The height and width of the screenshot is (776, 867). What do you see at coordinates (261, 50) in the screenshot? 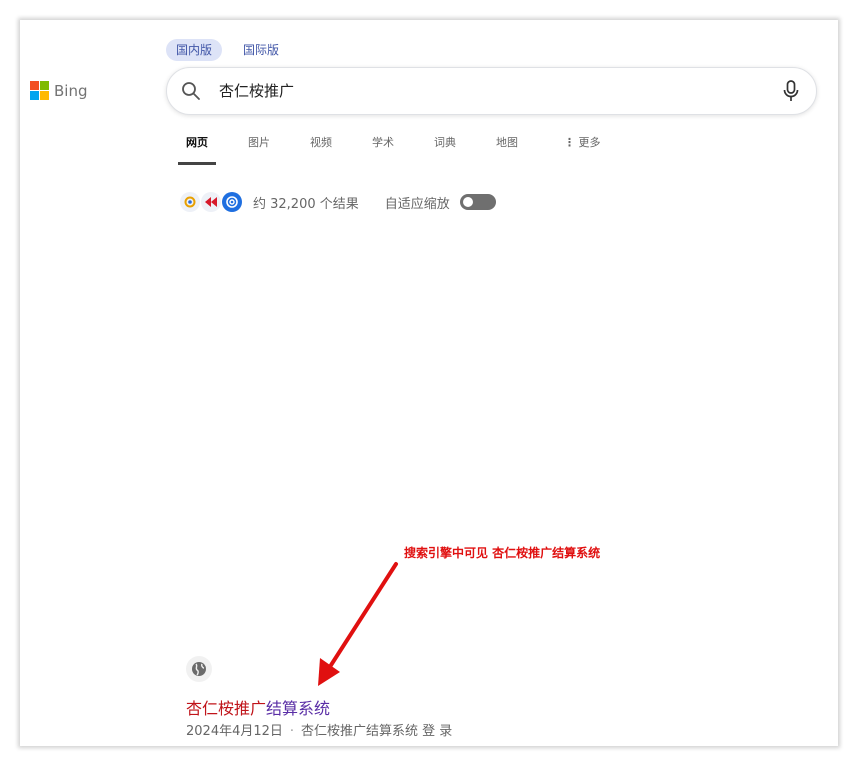
I see `region-international-tab: 国际版` at bounding box center [261, 50].